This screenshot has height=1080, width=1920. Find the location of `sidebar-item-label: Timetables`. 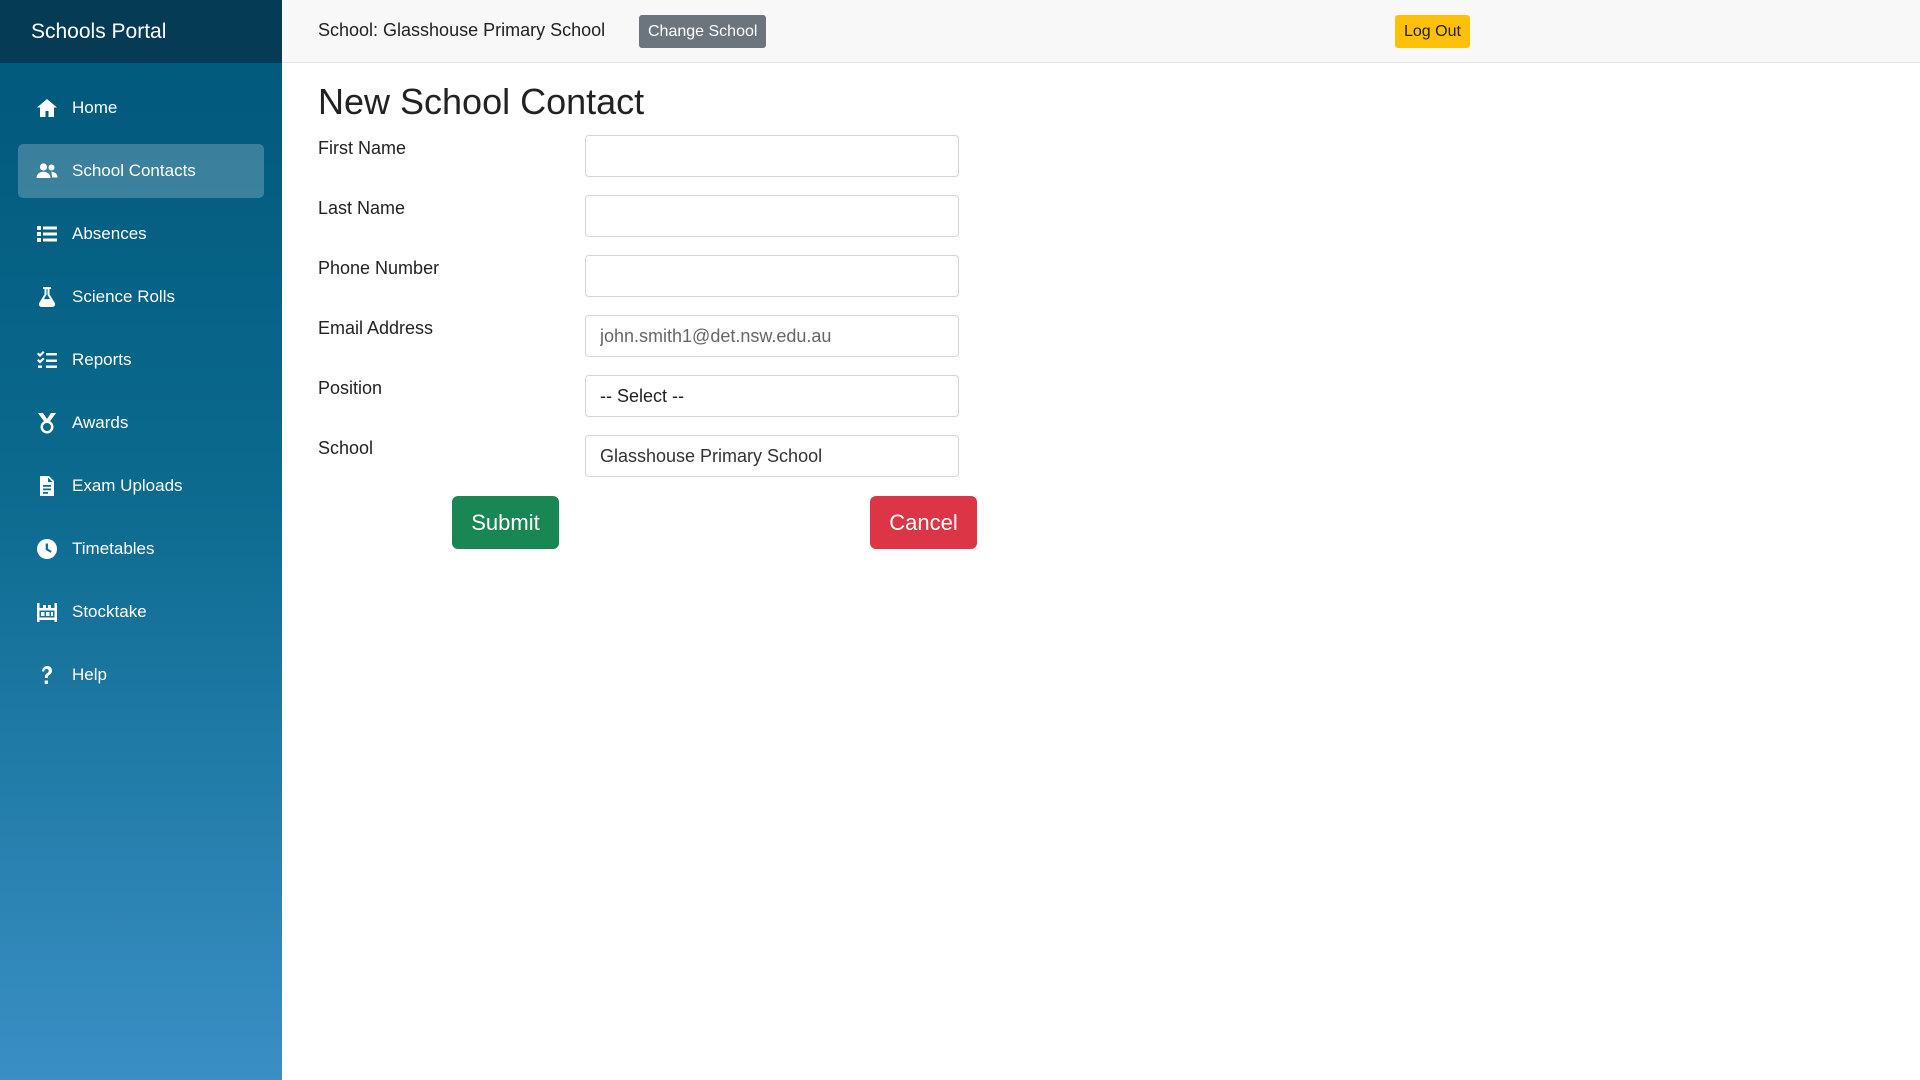

sidebar-item-label: Timetables is located at coordinates (113, 548).